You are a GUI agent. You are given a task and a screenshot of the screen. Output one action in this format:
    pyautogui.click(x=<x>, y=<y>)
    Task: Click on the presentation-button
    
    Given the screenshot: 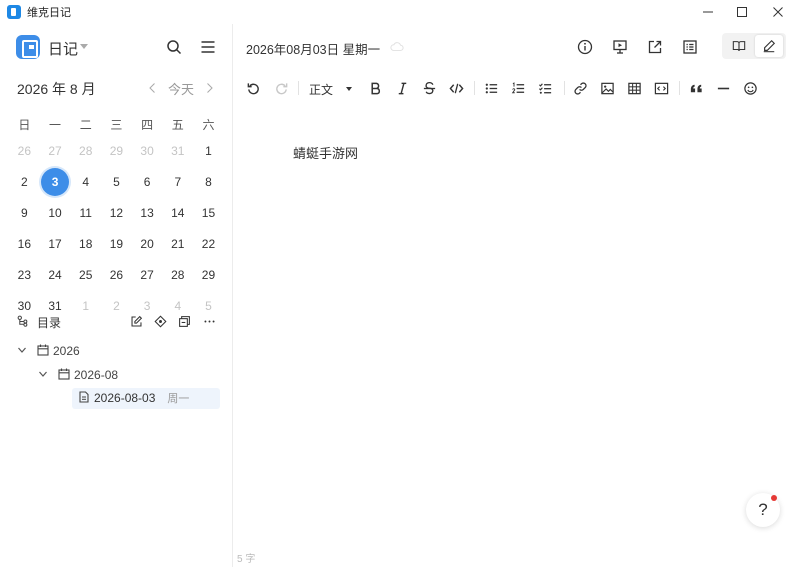 What is the action you would take?
    pyautogui.click(x=620, y=47)
    